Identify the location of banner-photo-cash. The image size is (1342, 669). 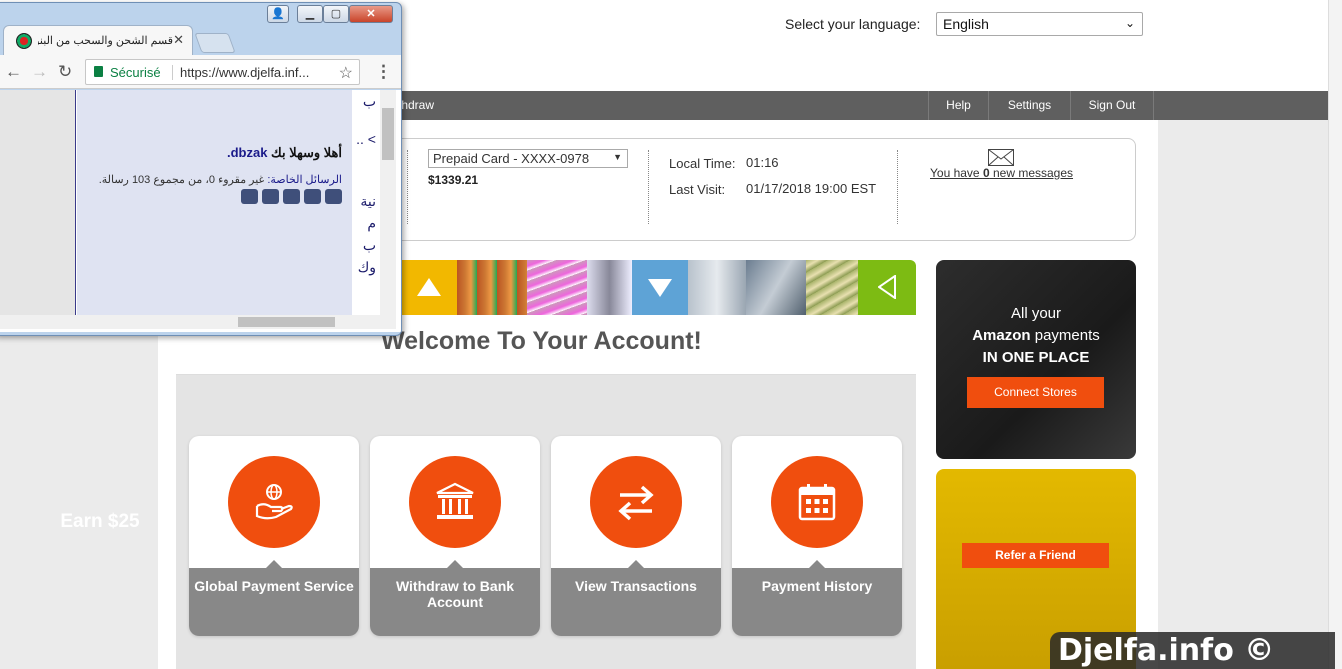
(832, 287).